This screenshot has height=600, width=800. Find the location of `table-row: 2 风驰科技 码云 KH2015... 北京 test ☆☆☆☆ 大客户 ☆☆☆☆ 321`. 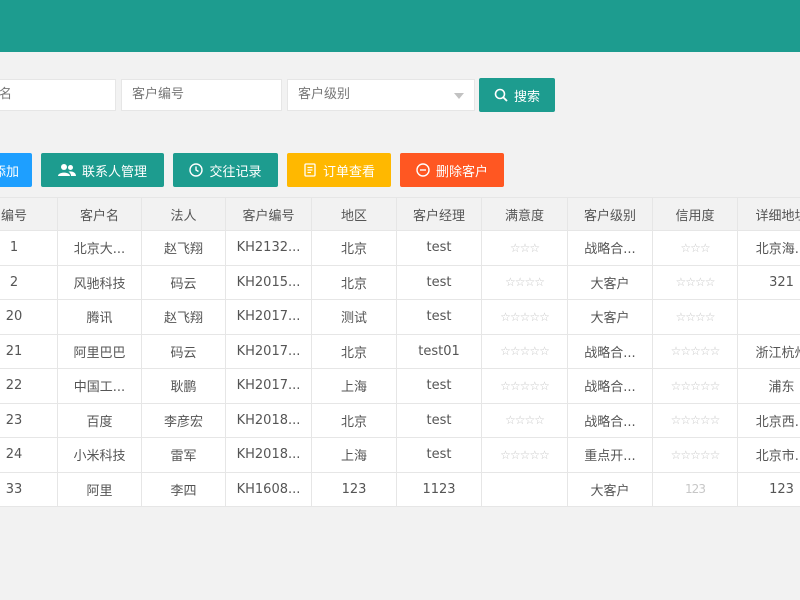

table-row: 2 风驰科技 码云 KH2015... 北京 test ☆☆☆☆ 大客户 ☆☆☆☆ 321 is located at coordinates (400, 282).